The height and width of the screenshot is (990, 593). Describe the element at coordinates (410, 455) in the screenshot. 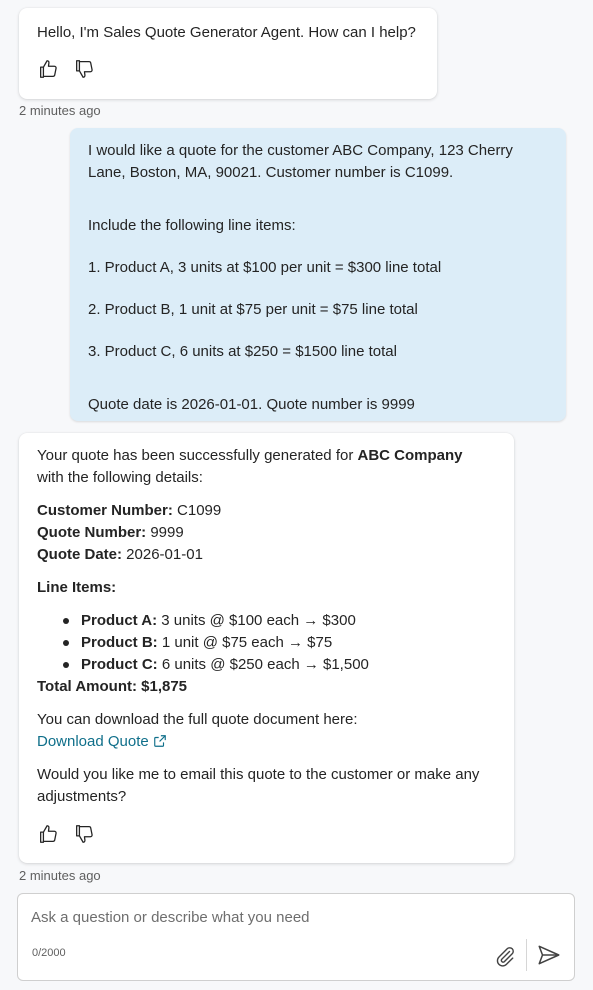

I see `company-name: ABC Company` at that location.